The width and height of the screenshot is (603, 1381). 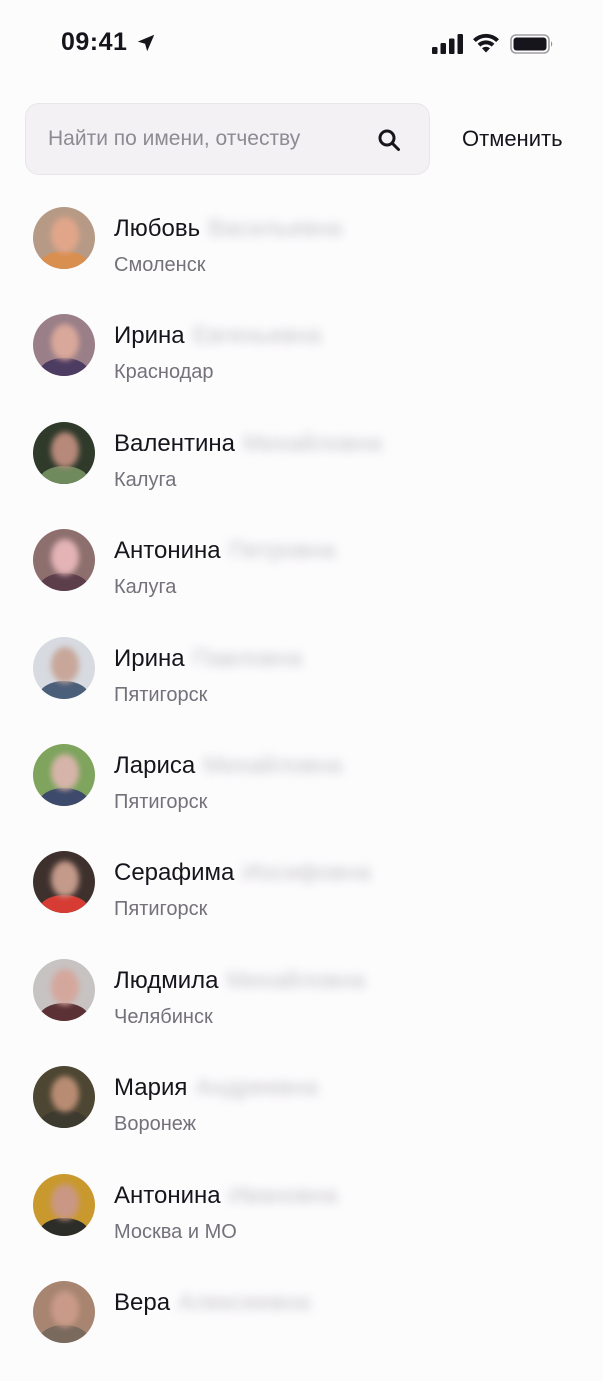 I want to click on list-item: Любовь Васильевна Смоленск, so click(x=301, y=253).